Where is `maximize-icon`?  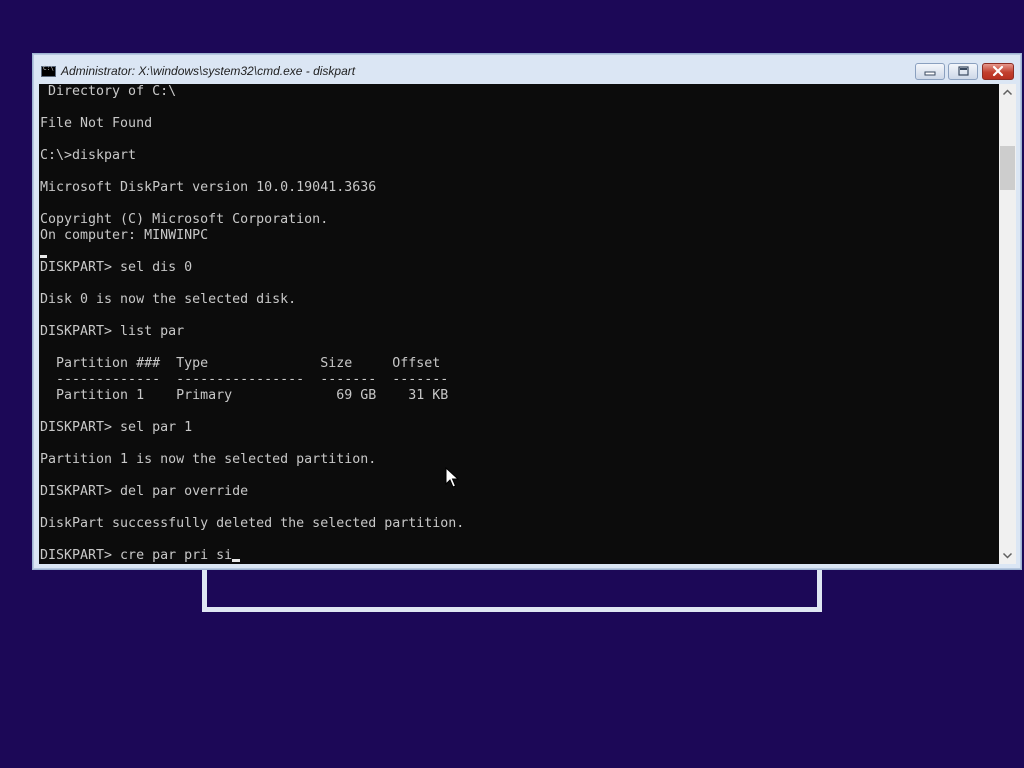
maximize-icon is located at coordinates (963, 71).